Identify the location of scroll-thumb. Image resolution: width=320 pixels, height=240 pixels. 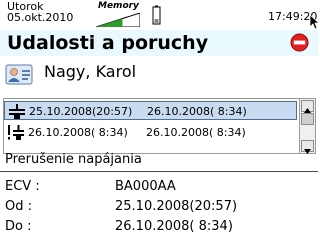
(307, 119).